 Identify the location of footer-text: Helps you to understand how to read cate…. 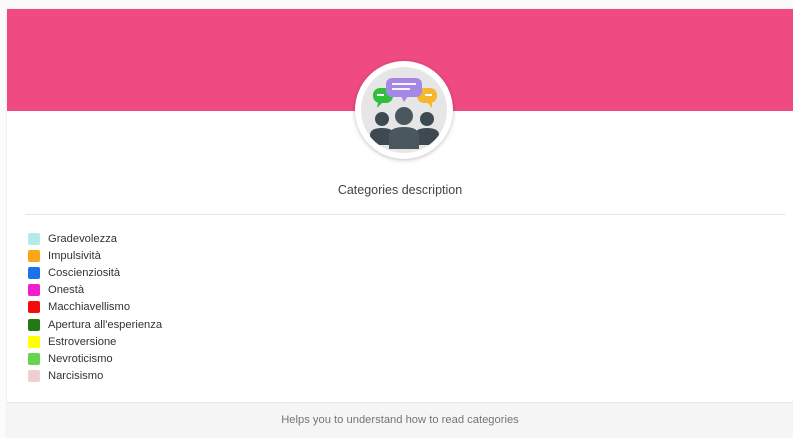
(400, 420).